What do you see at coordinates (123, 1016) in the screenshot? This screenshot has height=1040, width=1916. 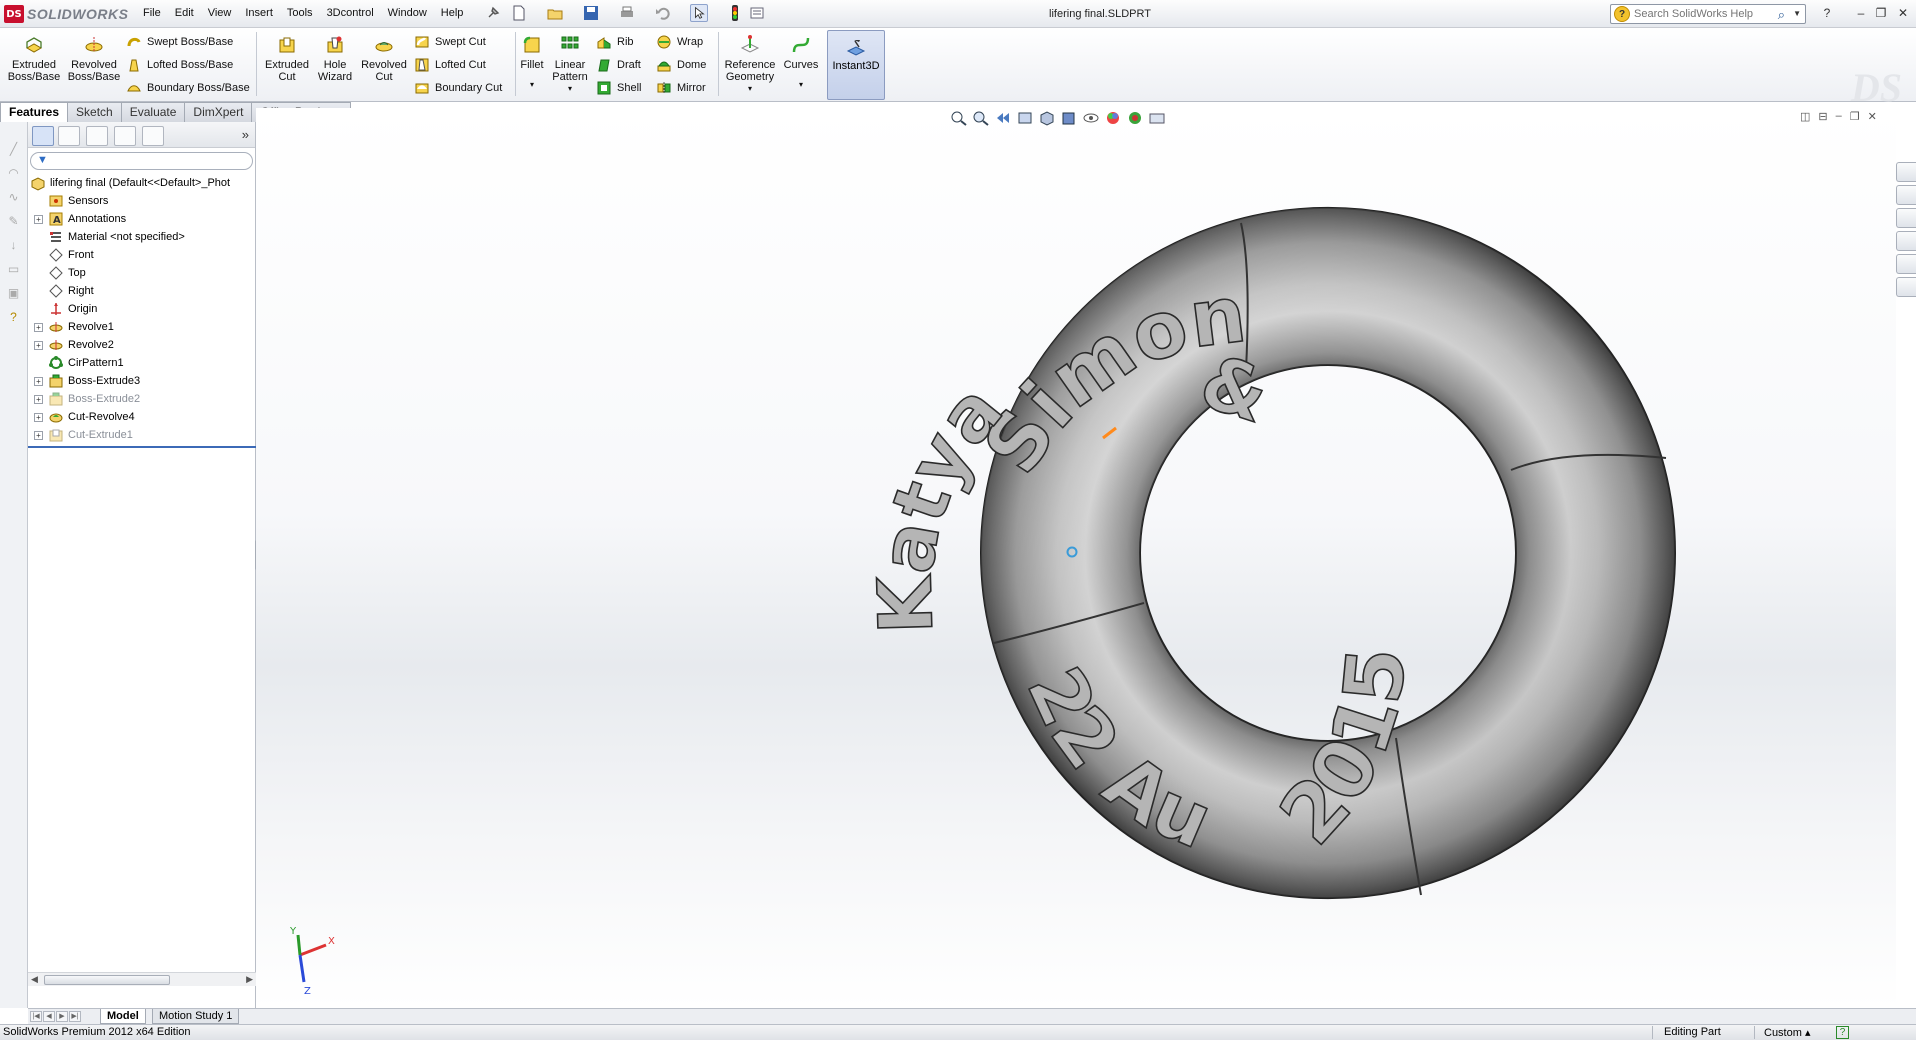 I see `tab-model: Model` at bounding box center [123, 1016].